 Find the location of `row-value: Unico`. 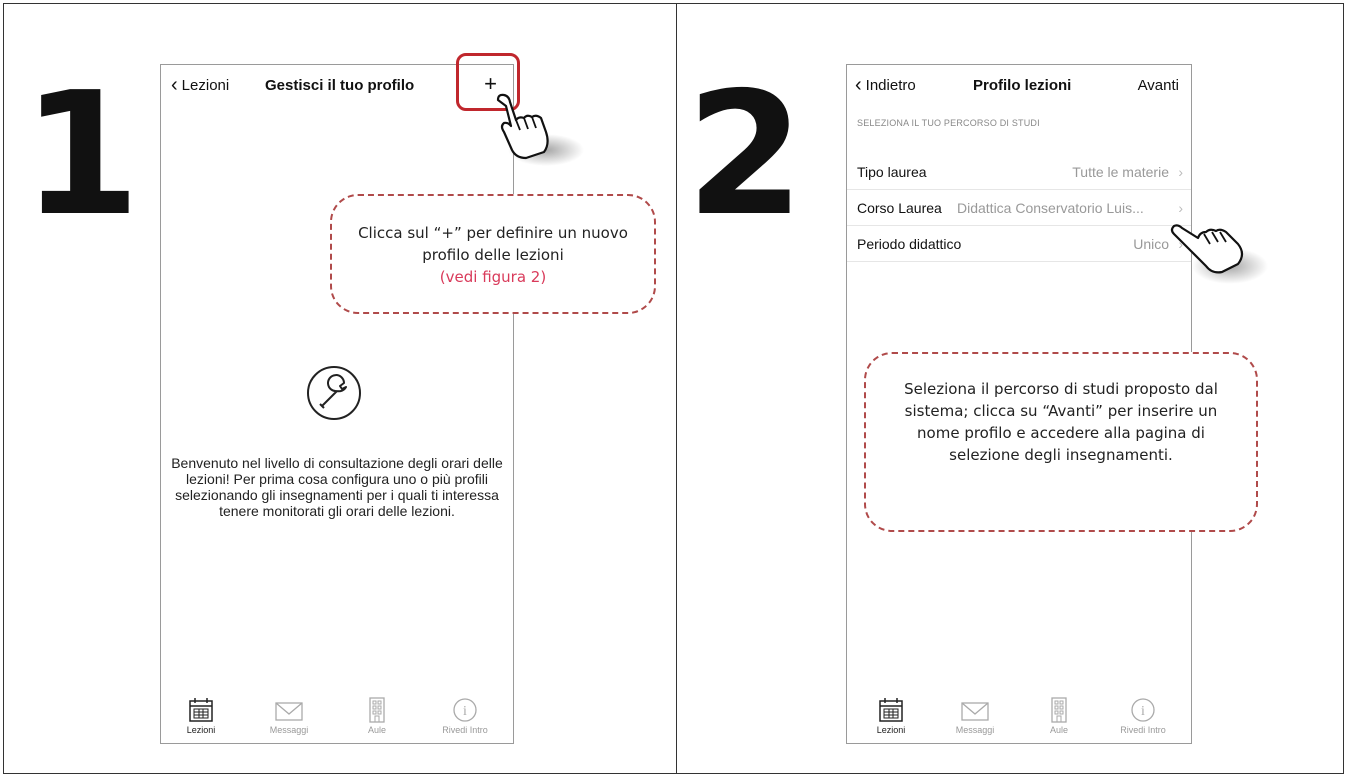

row-value: Unico is located at coordinates (1151, 244).